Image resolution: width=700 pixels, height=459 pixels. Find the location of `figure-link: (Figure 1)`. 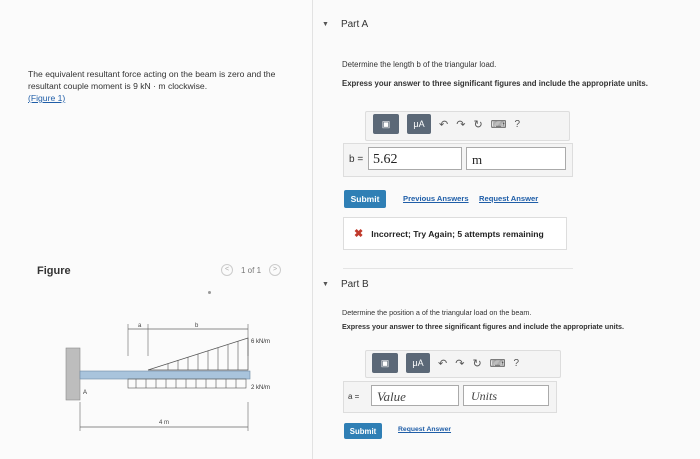

figure-link: (Figure 1) is located at coordinates (46, 98).